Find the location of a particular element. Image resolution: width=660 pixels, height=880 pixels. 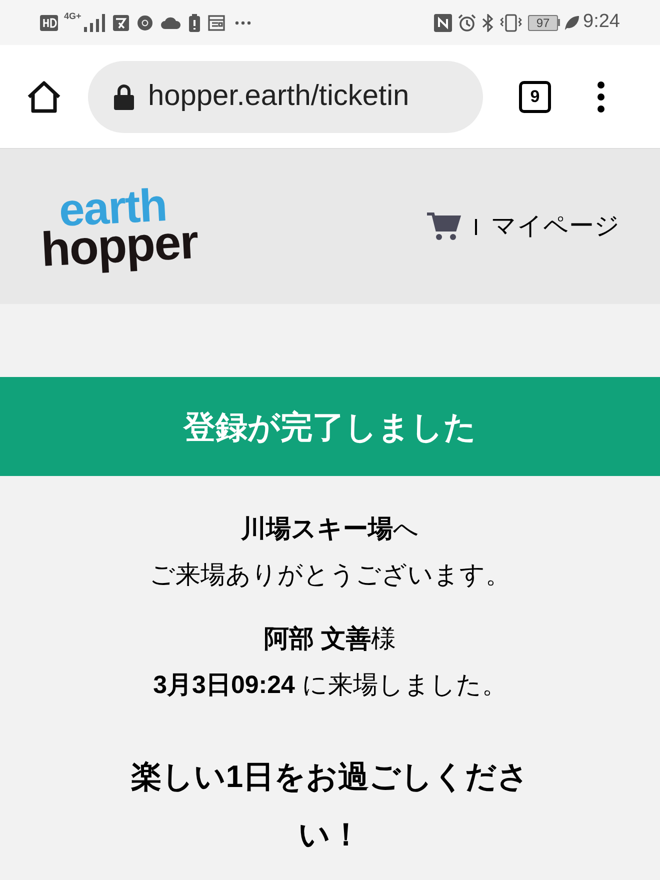

bluetooth-icon is located at coordinates (488, 23).